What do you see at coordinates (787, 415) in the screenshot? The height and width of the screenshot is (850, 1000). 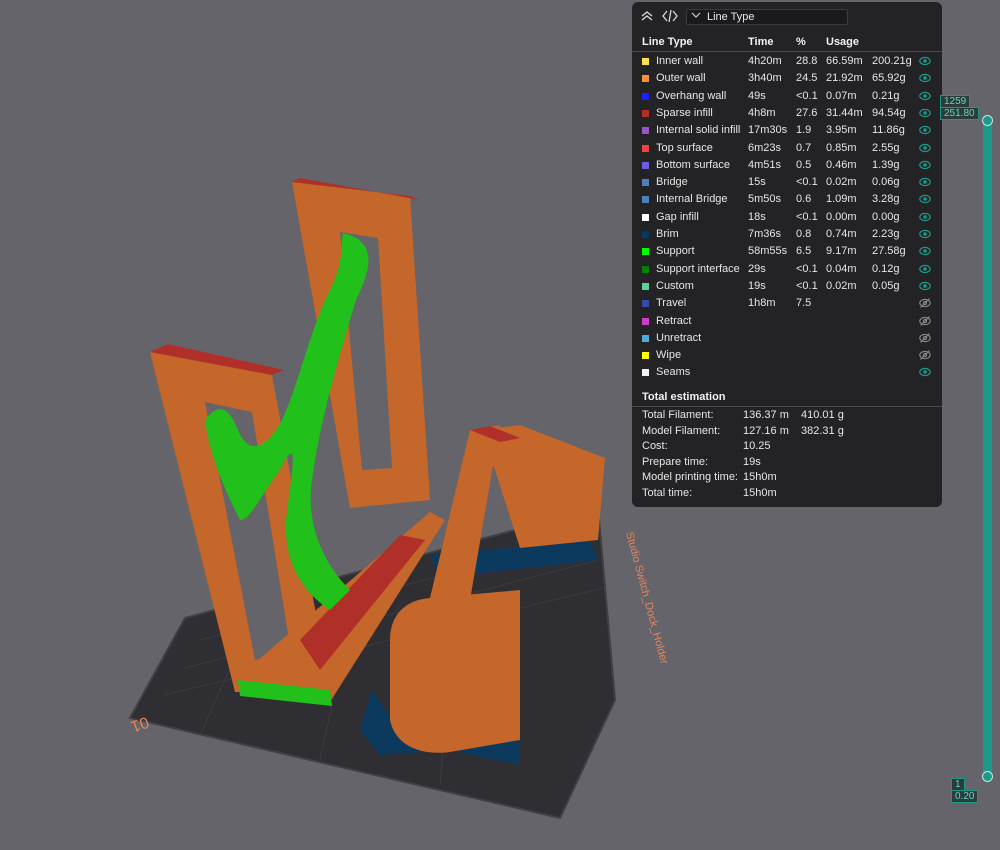 I see `total-row: Total Filament: 136.37 m 410.01 g` at bounding box center [787, 415].